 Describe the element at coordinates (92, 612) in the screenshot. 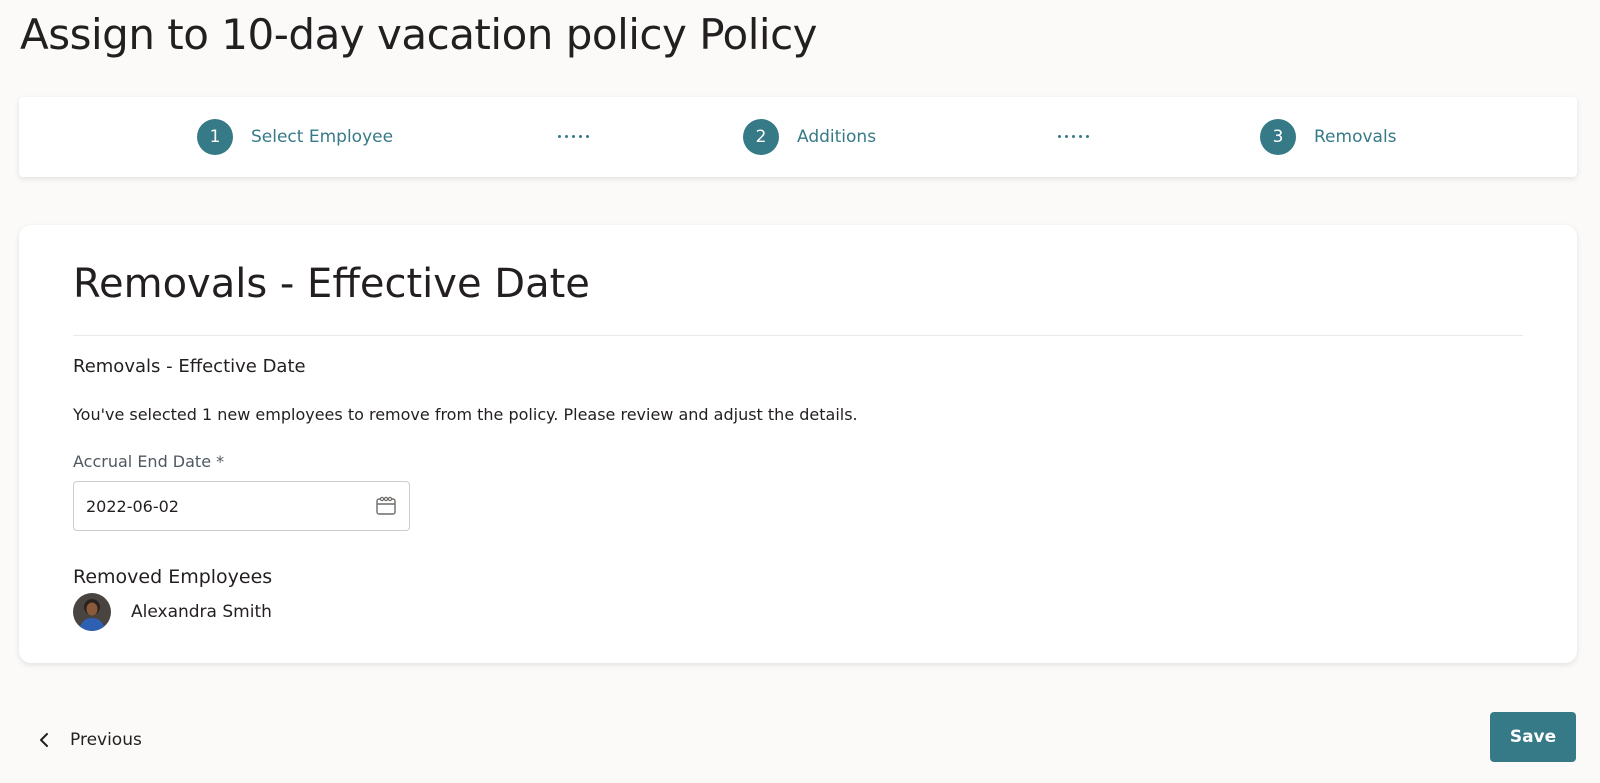

I see `avatar` at that location.